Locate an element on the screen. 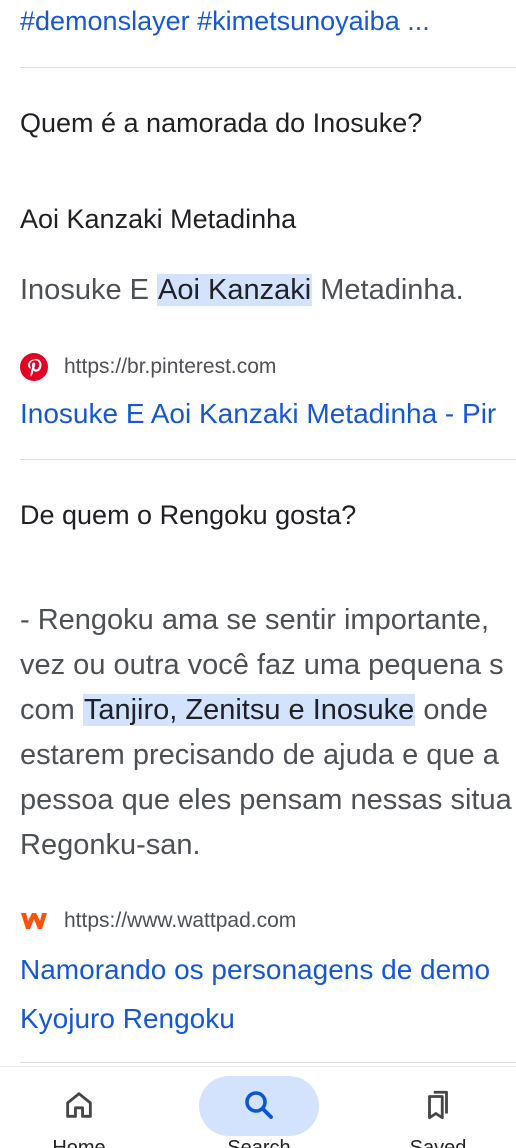 The height and width of the screenshot is (1148, 516). snippet-highlight: Tanjiro, Zenitsu e Inosuke is located at coordinates (249, 710).